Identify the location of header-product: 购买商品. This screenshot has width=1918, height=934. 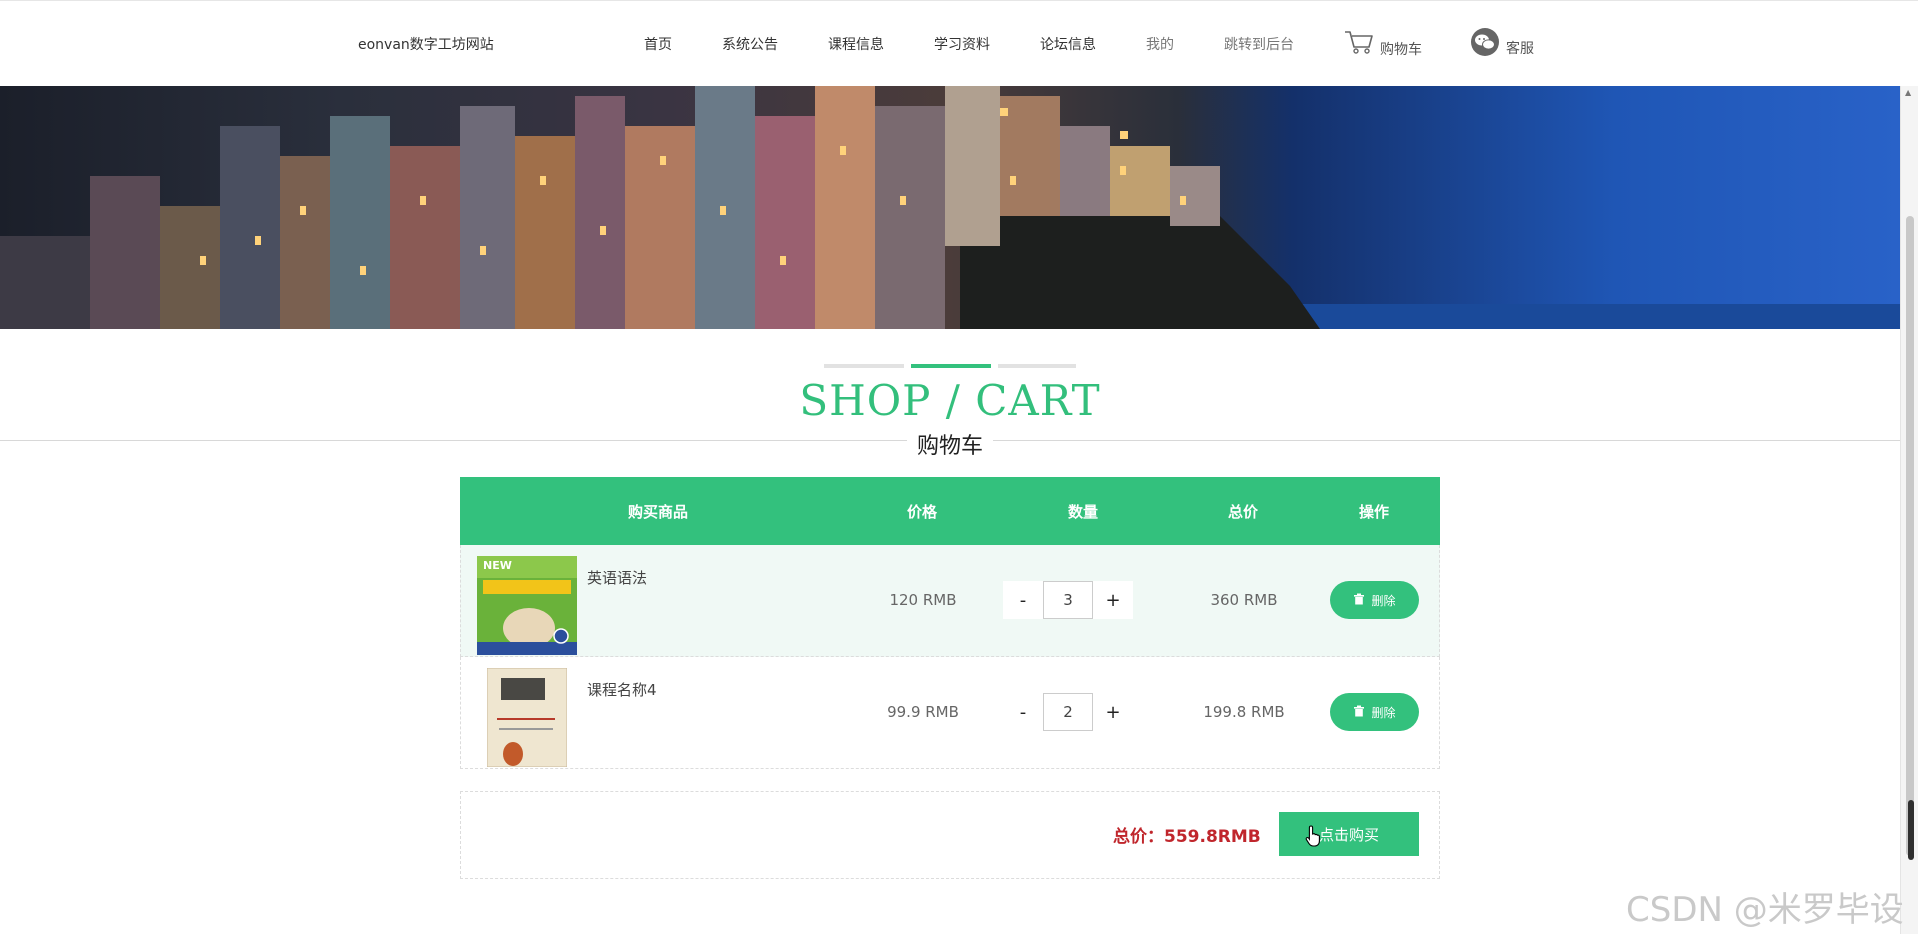
(658, 512).